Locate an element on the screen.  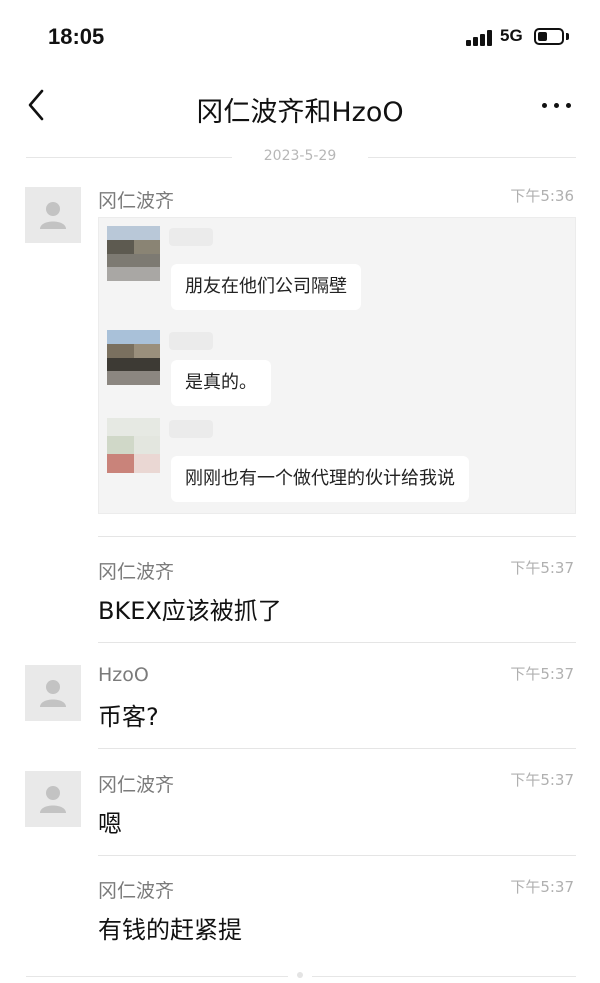
nav-bar: 冈仁波齐和HzoO is located at coordinates (300, 105).